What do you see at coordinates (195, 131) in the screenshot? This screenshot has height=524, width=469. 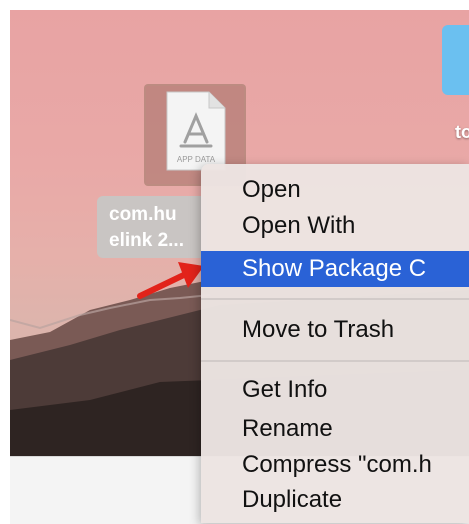 I see `app-data-document-icon: APP DATA` at bounding box center [195, 131].